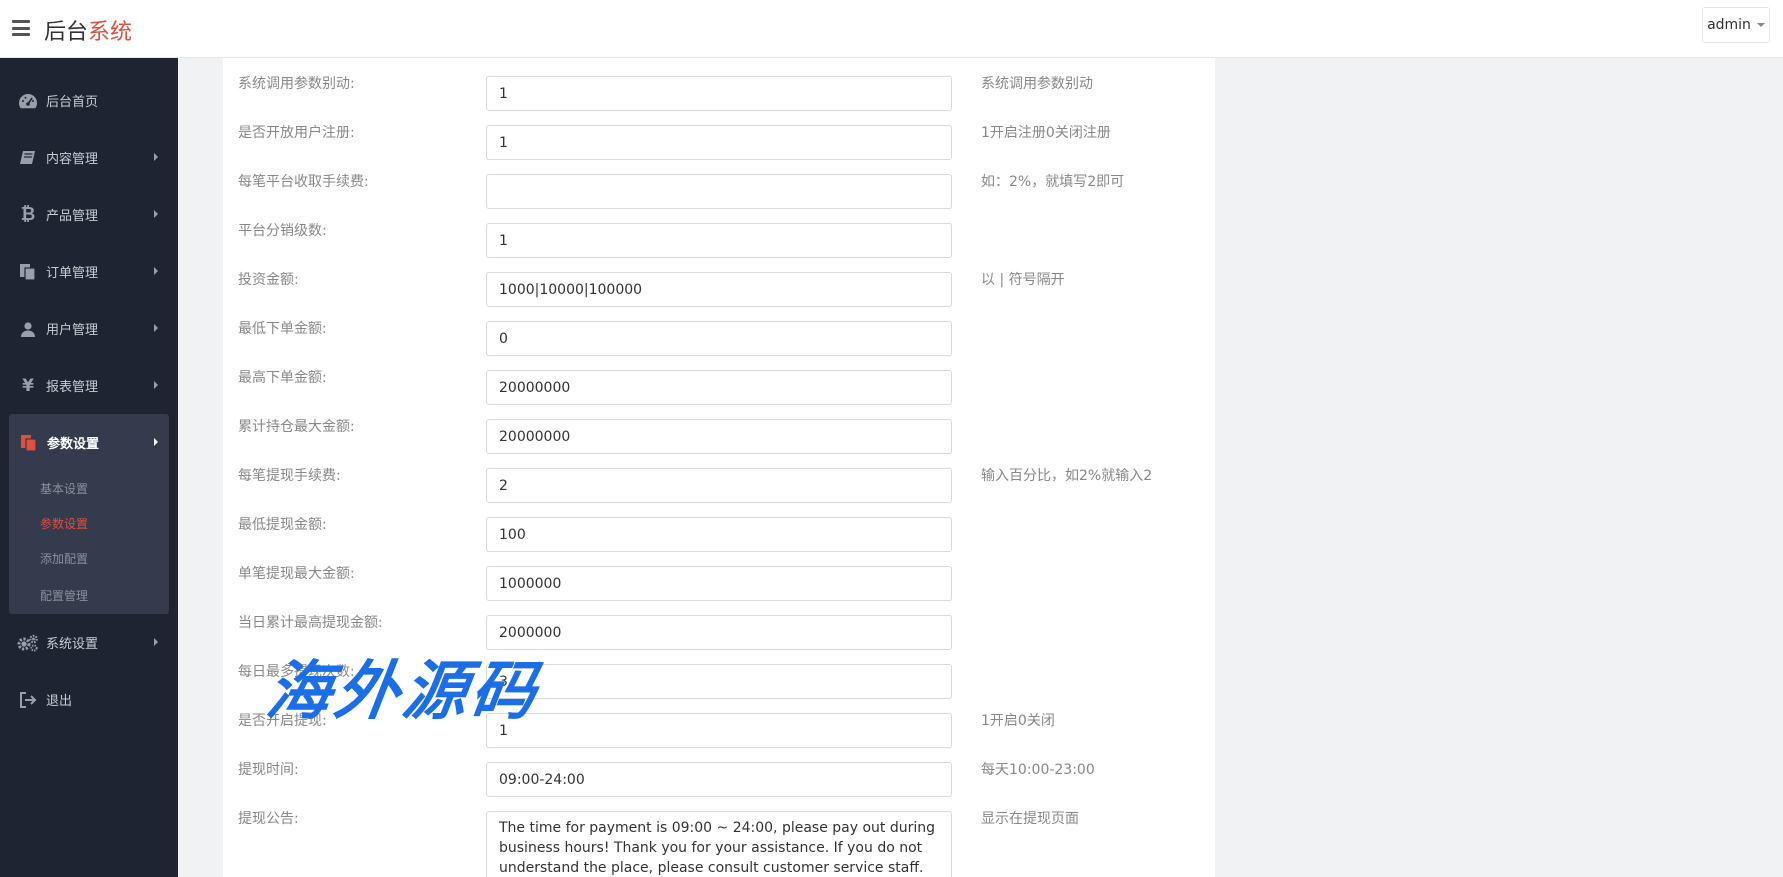 The image size is (1783, 877). I want to click on field-label: 每笔提现手续费:, so click(289, 476).